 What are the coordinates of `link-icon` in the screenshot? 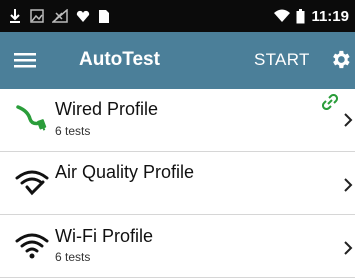 It's located at (330, 102).